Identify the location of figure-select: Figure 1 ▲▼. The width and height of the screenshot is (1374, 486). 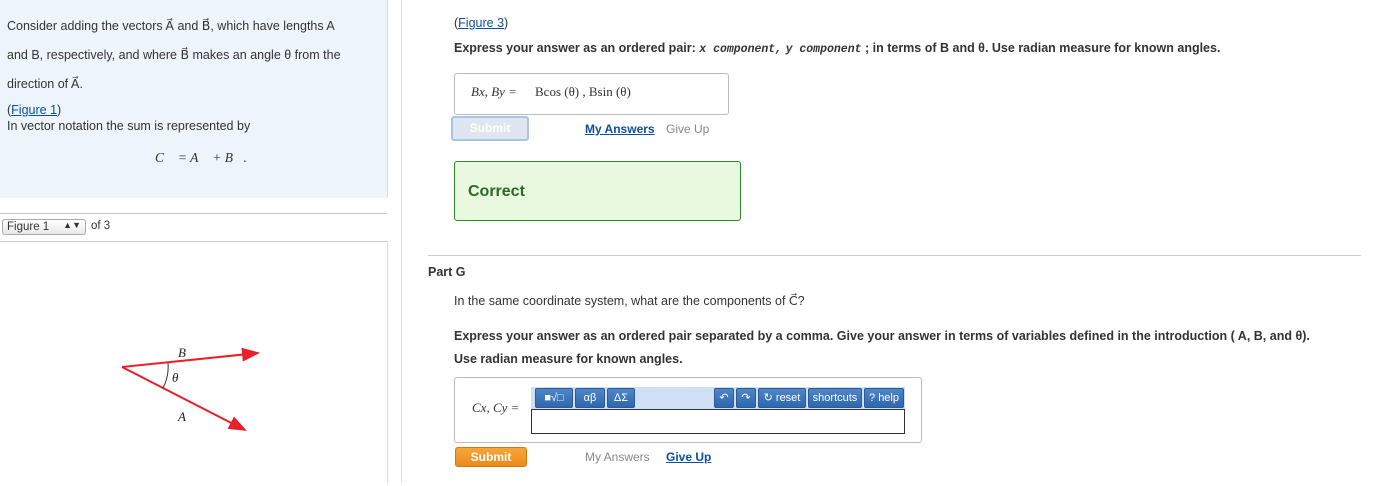
(44, 227).